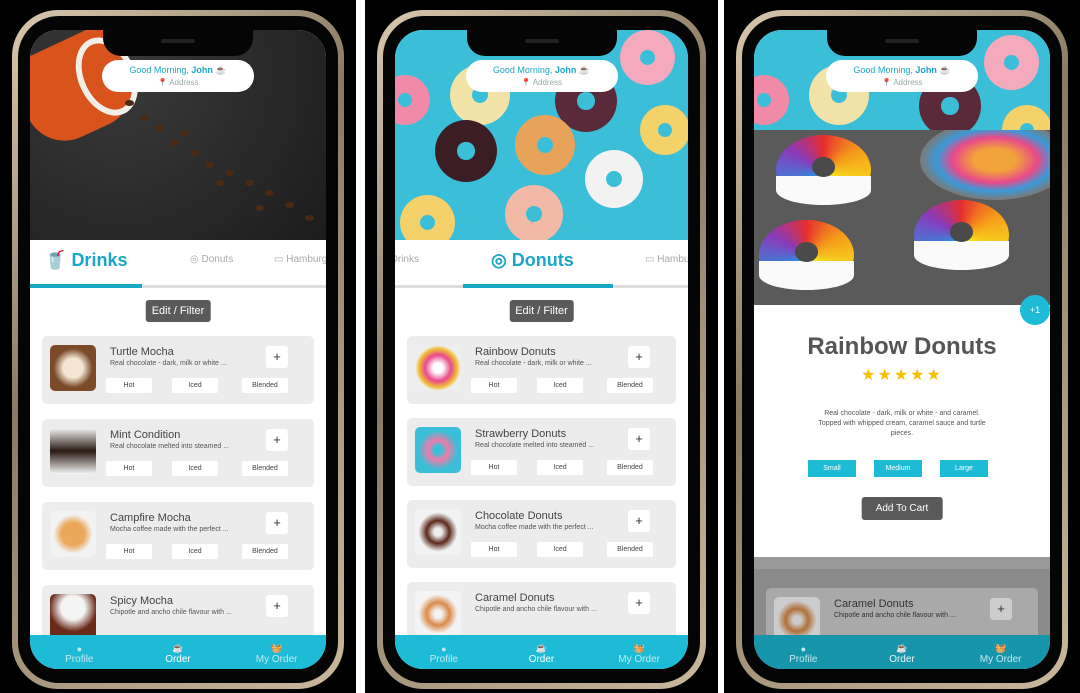  I want to click on cup-icon: 🥤, so click(55, 260).